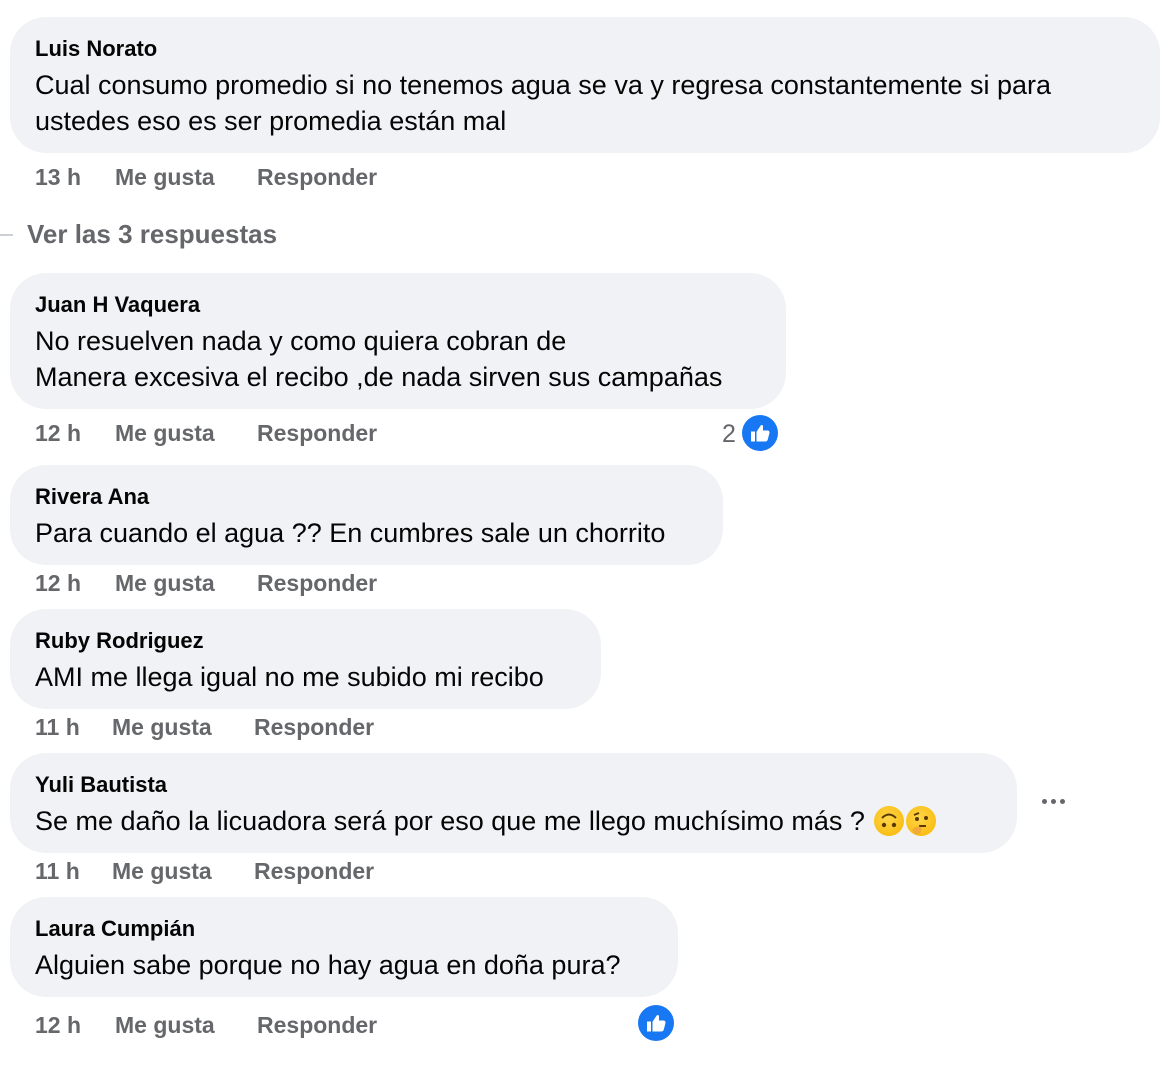 The image size is (1160, 1074). I want to click on comment-author: Juan H Vaquera, so click(398, 305).